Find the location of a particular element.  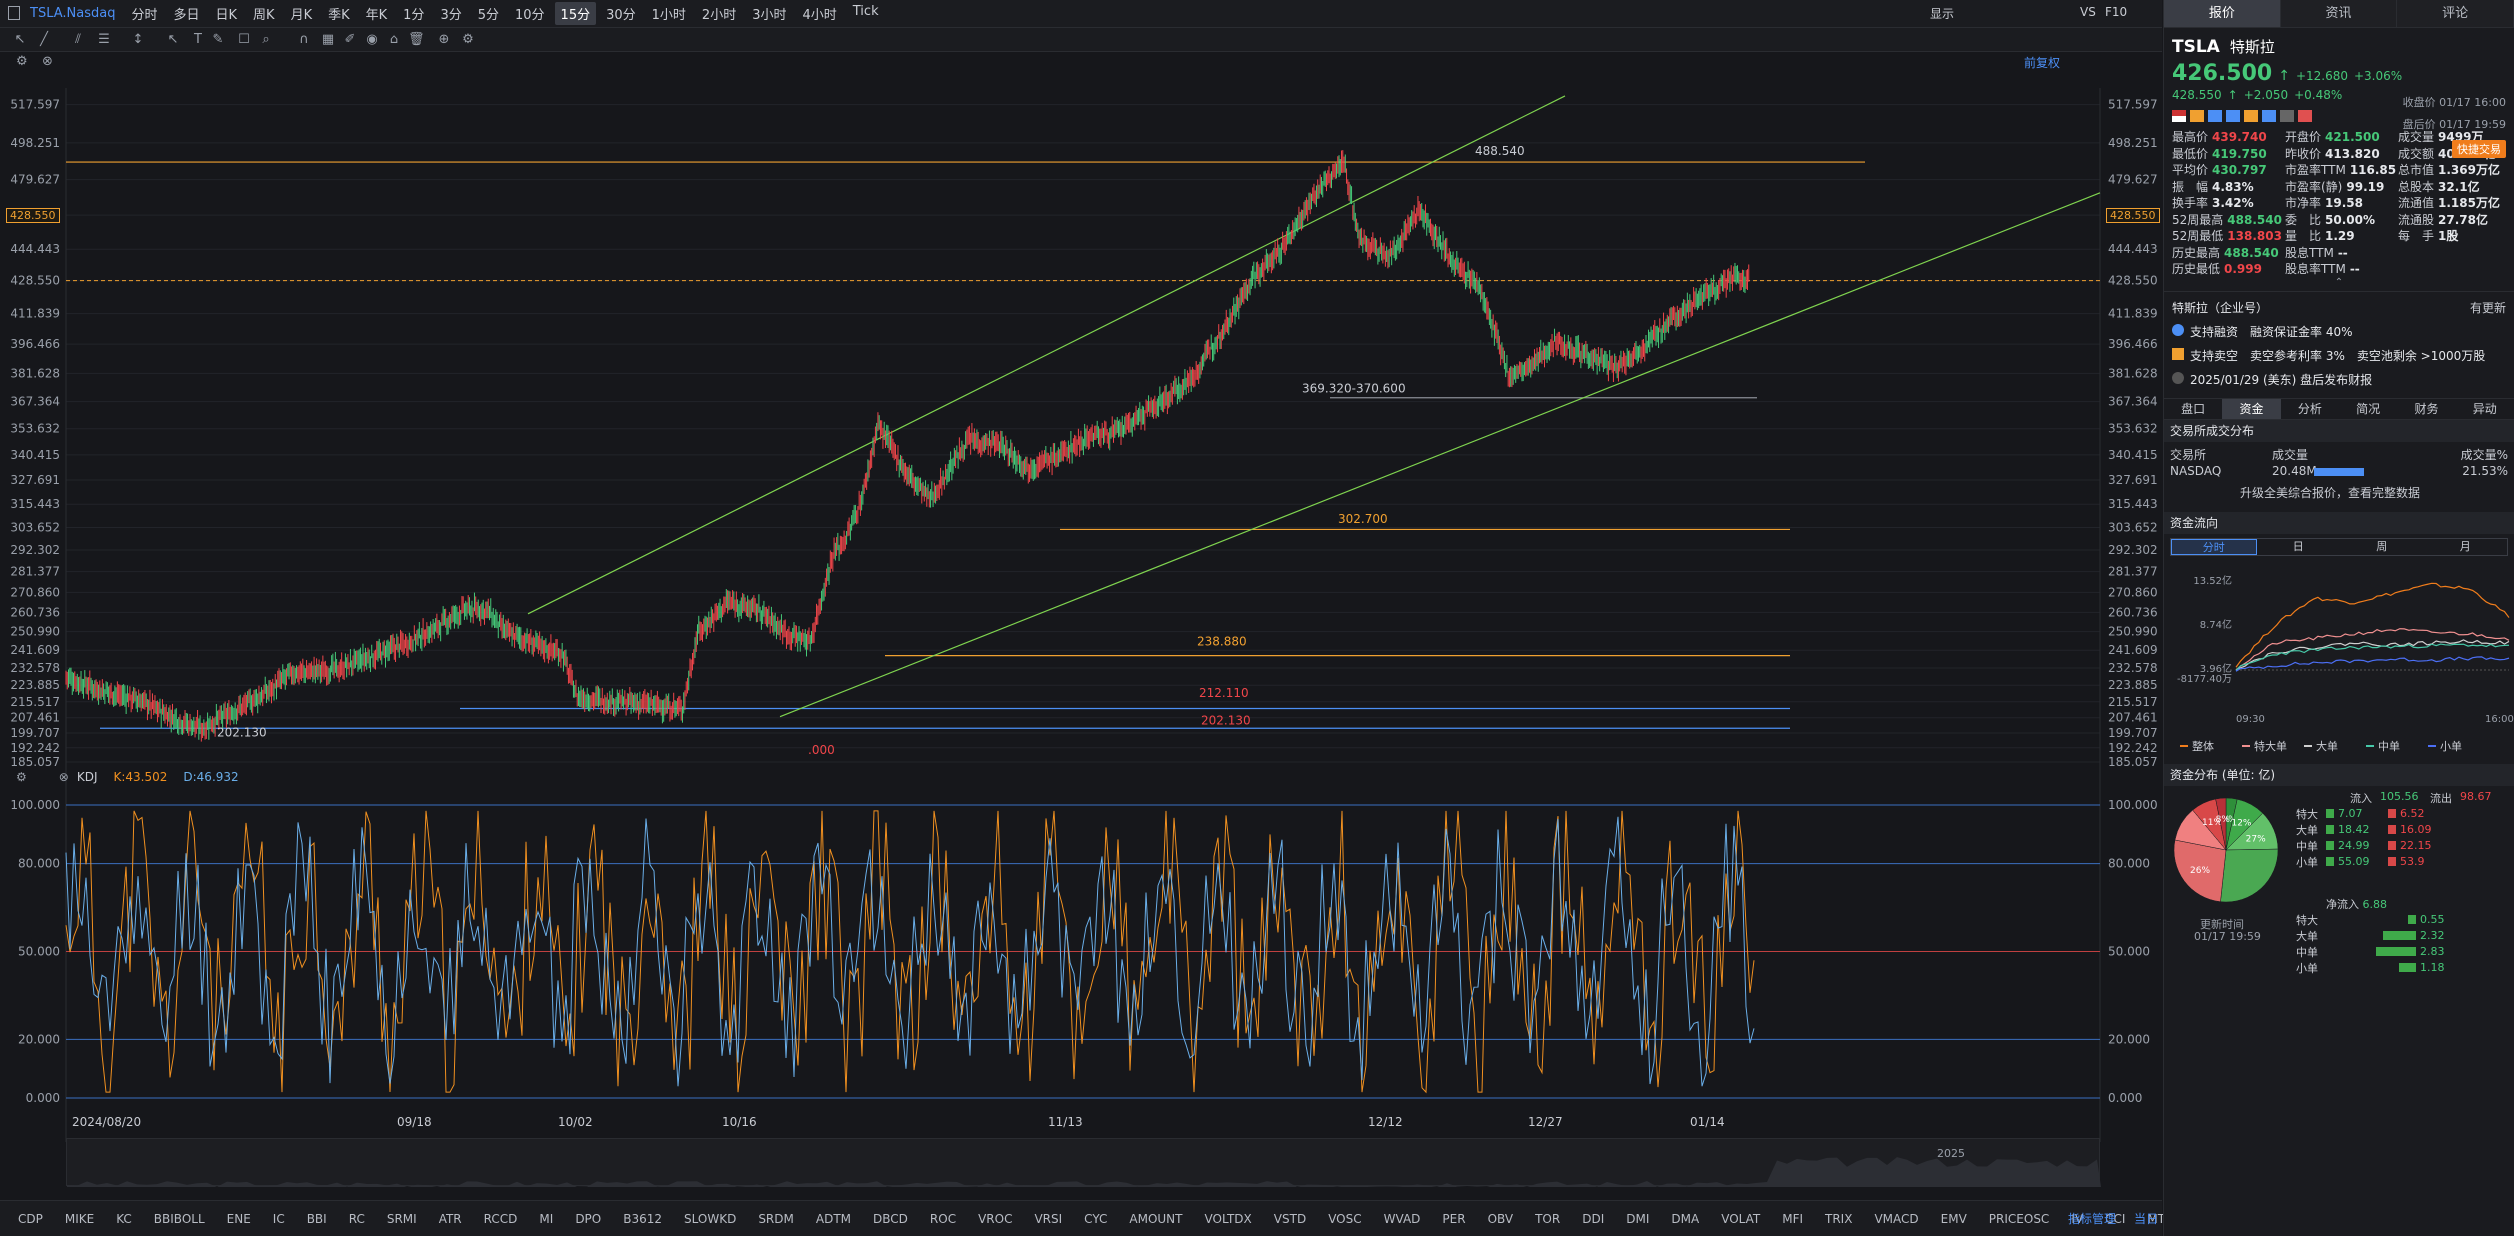

company-update: 有更新 is located at coordinates (2488, 307).